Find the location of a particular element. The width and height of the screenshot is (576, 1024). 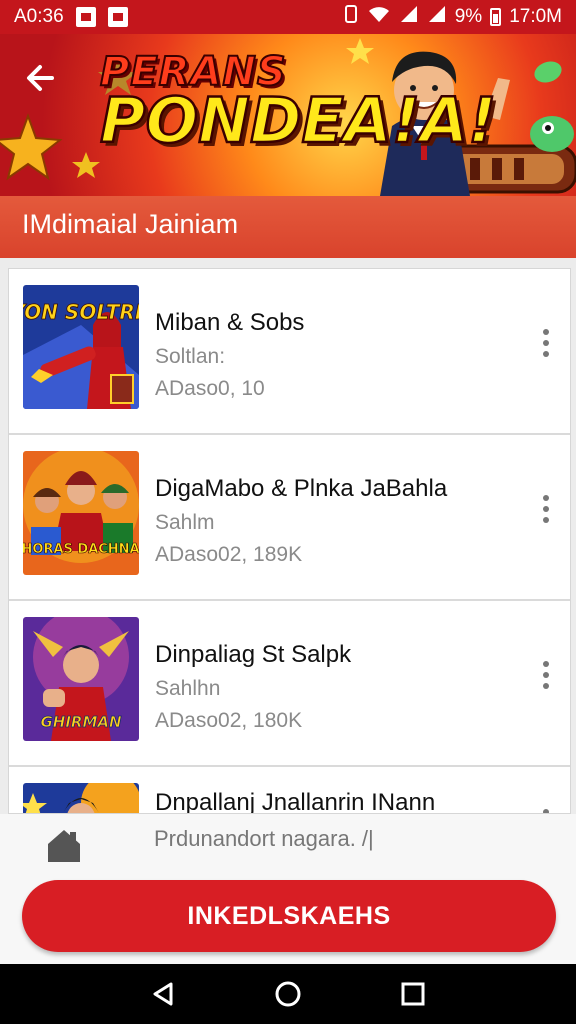

status-time-right: 17:0M is located at coordinates (535, 16).